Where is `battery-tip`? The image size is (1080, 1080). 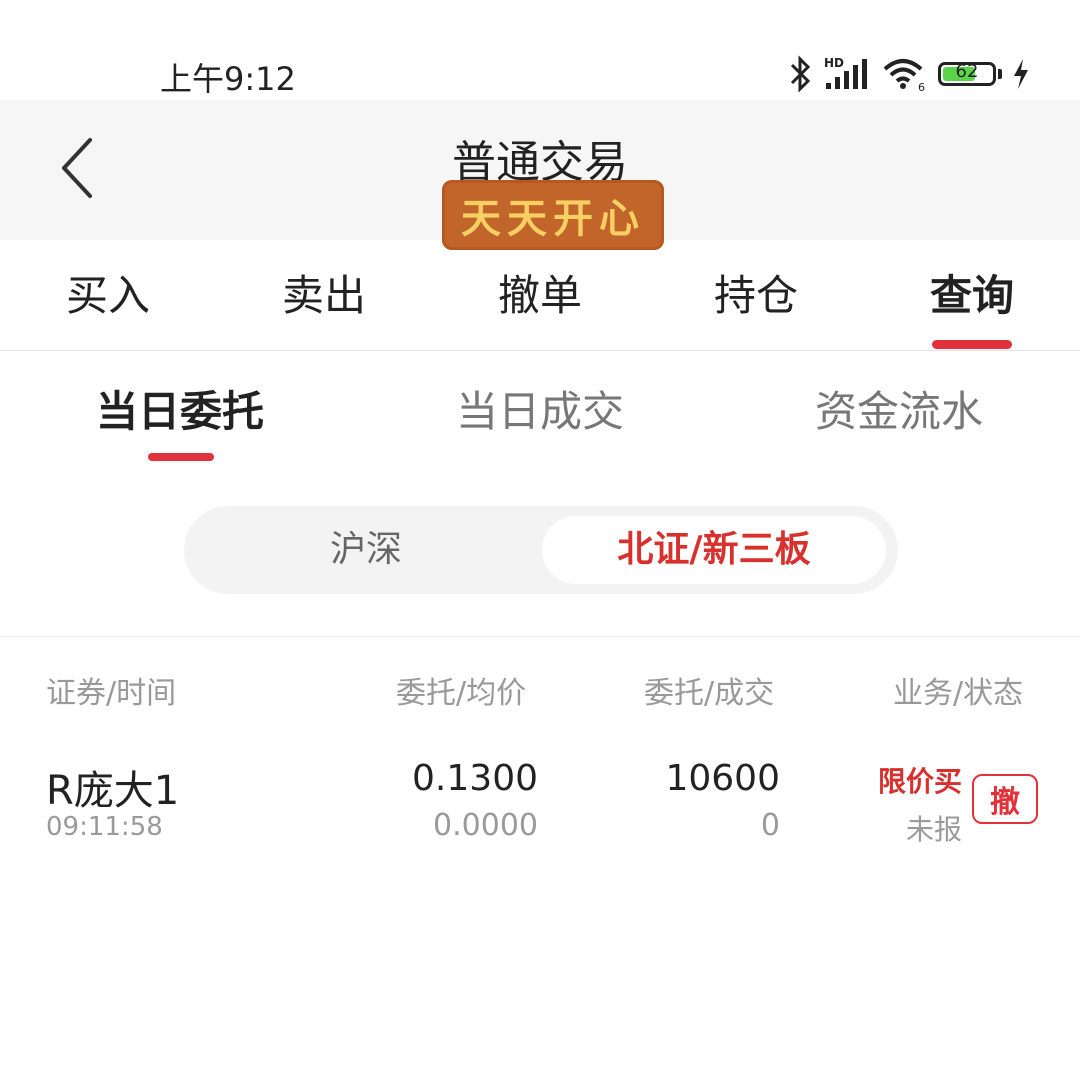
battery-tip is located at coordinates (1000, 74).